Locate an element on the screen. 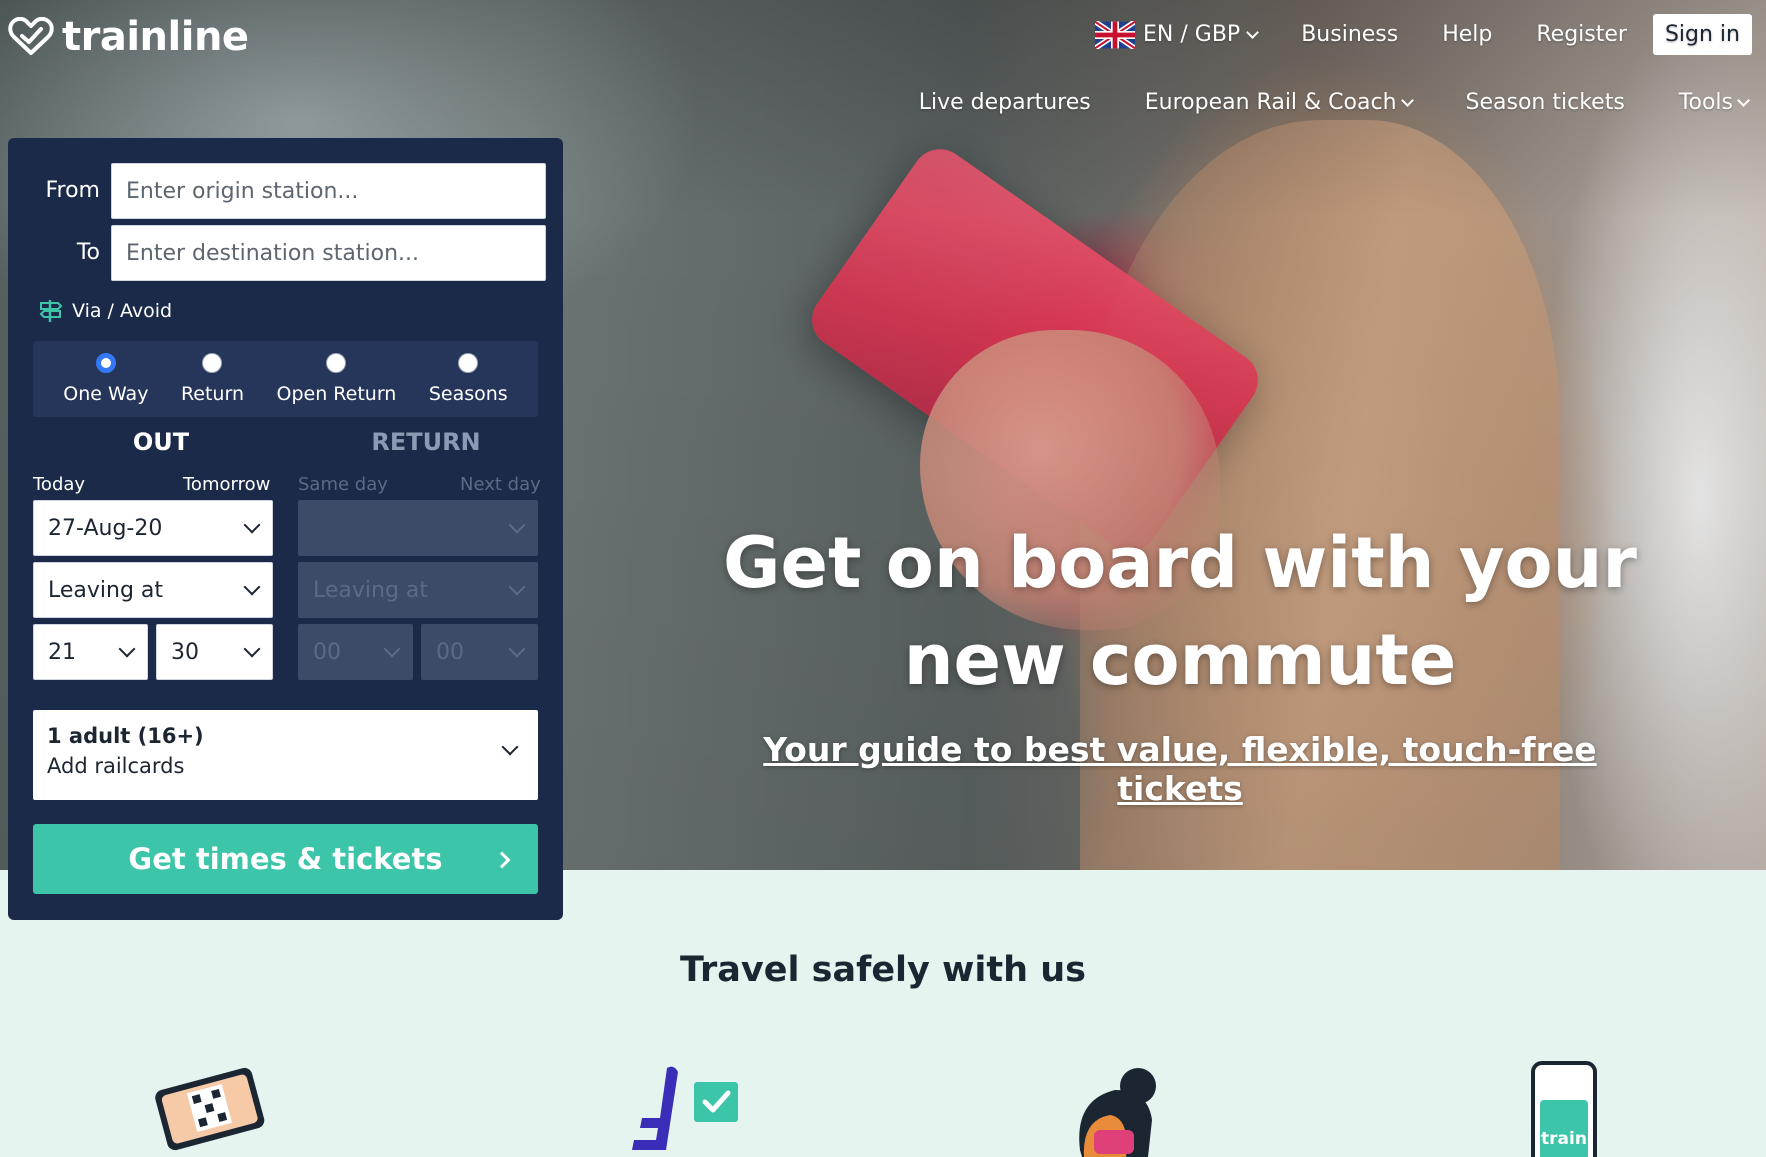 The image size is (1766, 1157). return-next-day-link: Next day is located at coordinates (500, 484).